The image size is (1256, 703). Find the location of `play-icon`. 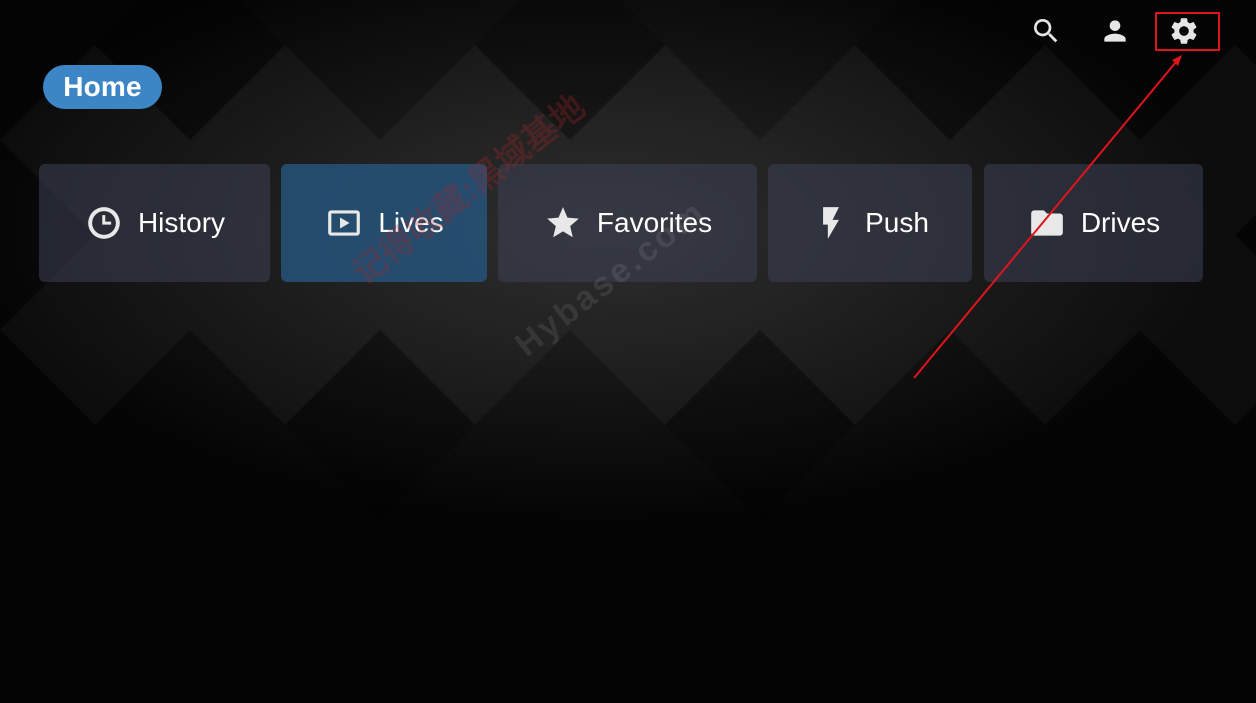

play-icon is located at coordinates (344, 223).